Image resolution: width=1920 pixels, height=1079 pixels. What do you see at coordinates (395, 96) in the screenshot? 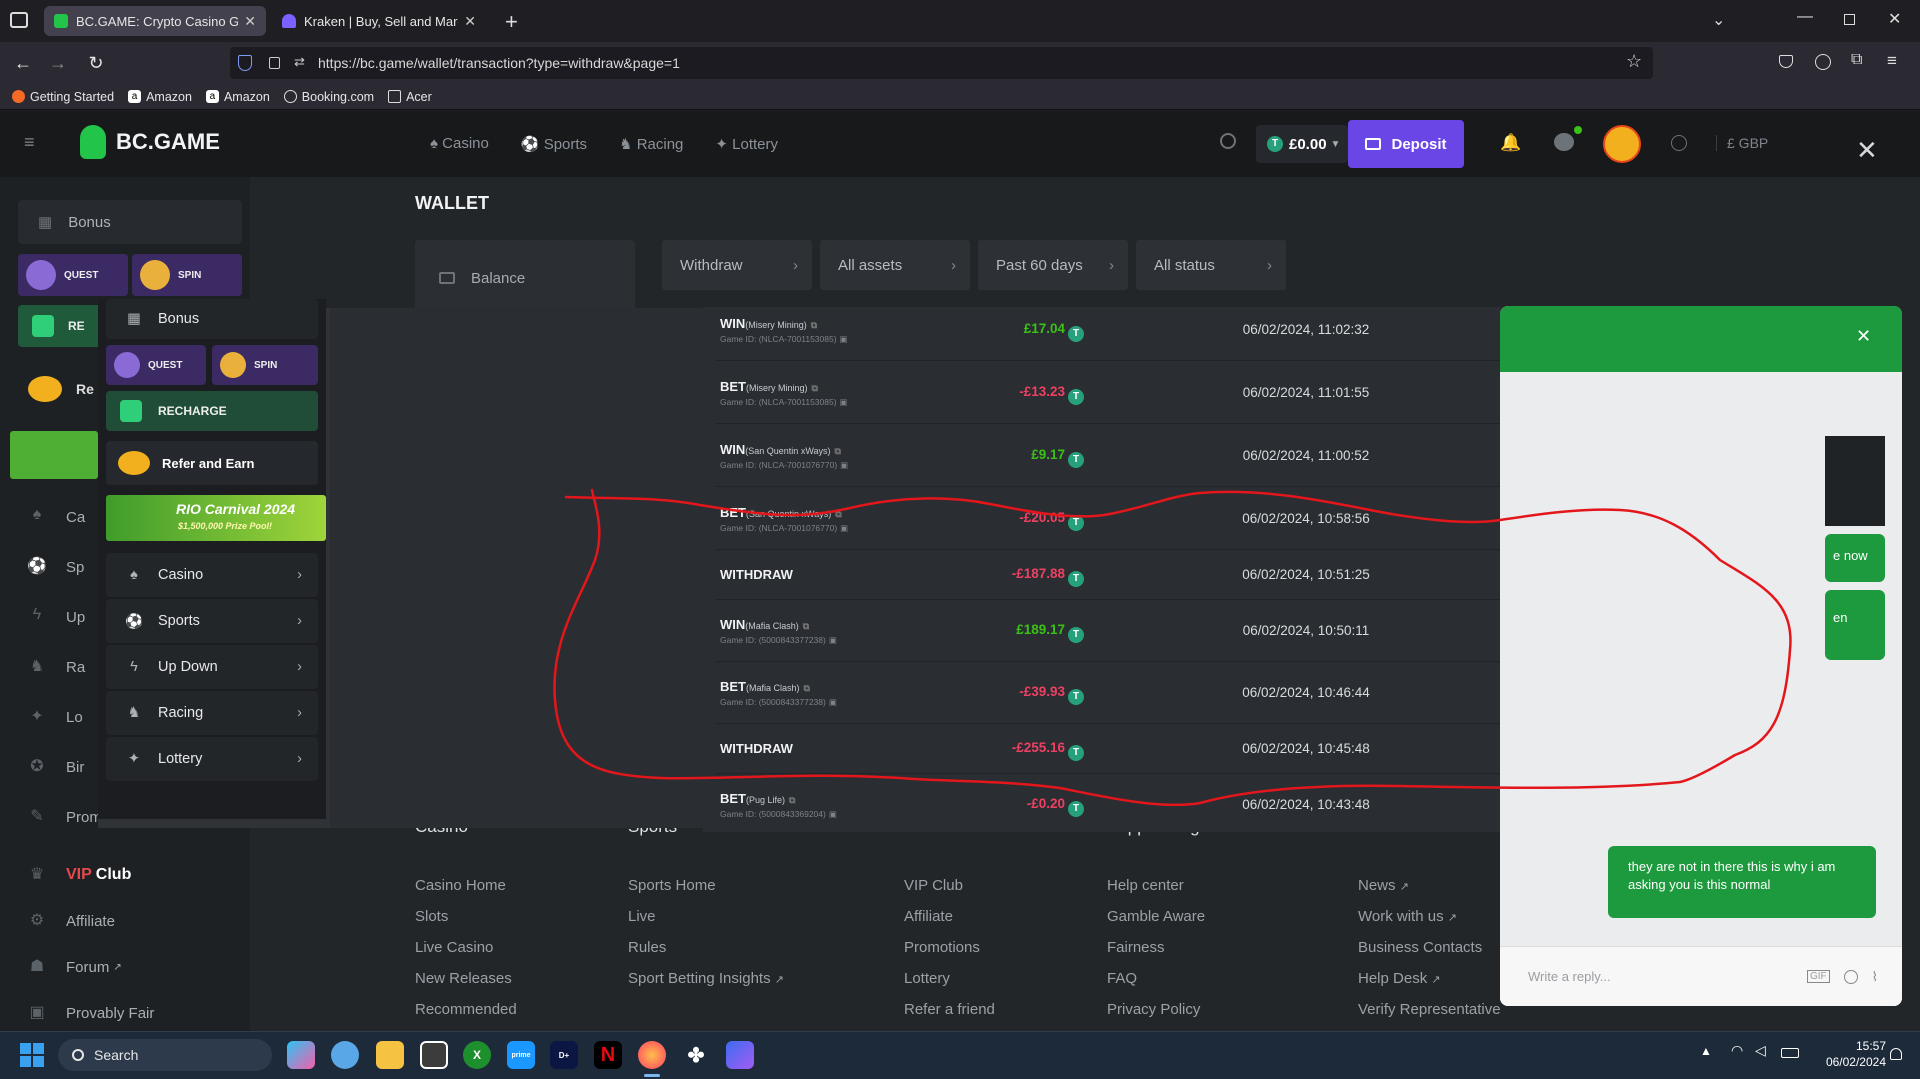
I see `folder-icon` at bounding box center [395, 96].